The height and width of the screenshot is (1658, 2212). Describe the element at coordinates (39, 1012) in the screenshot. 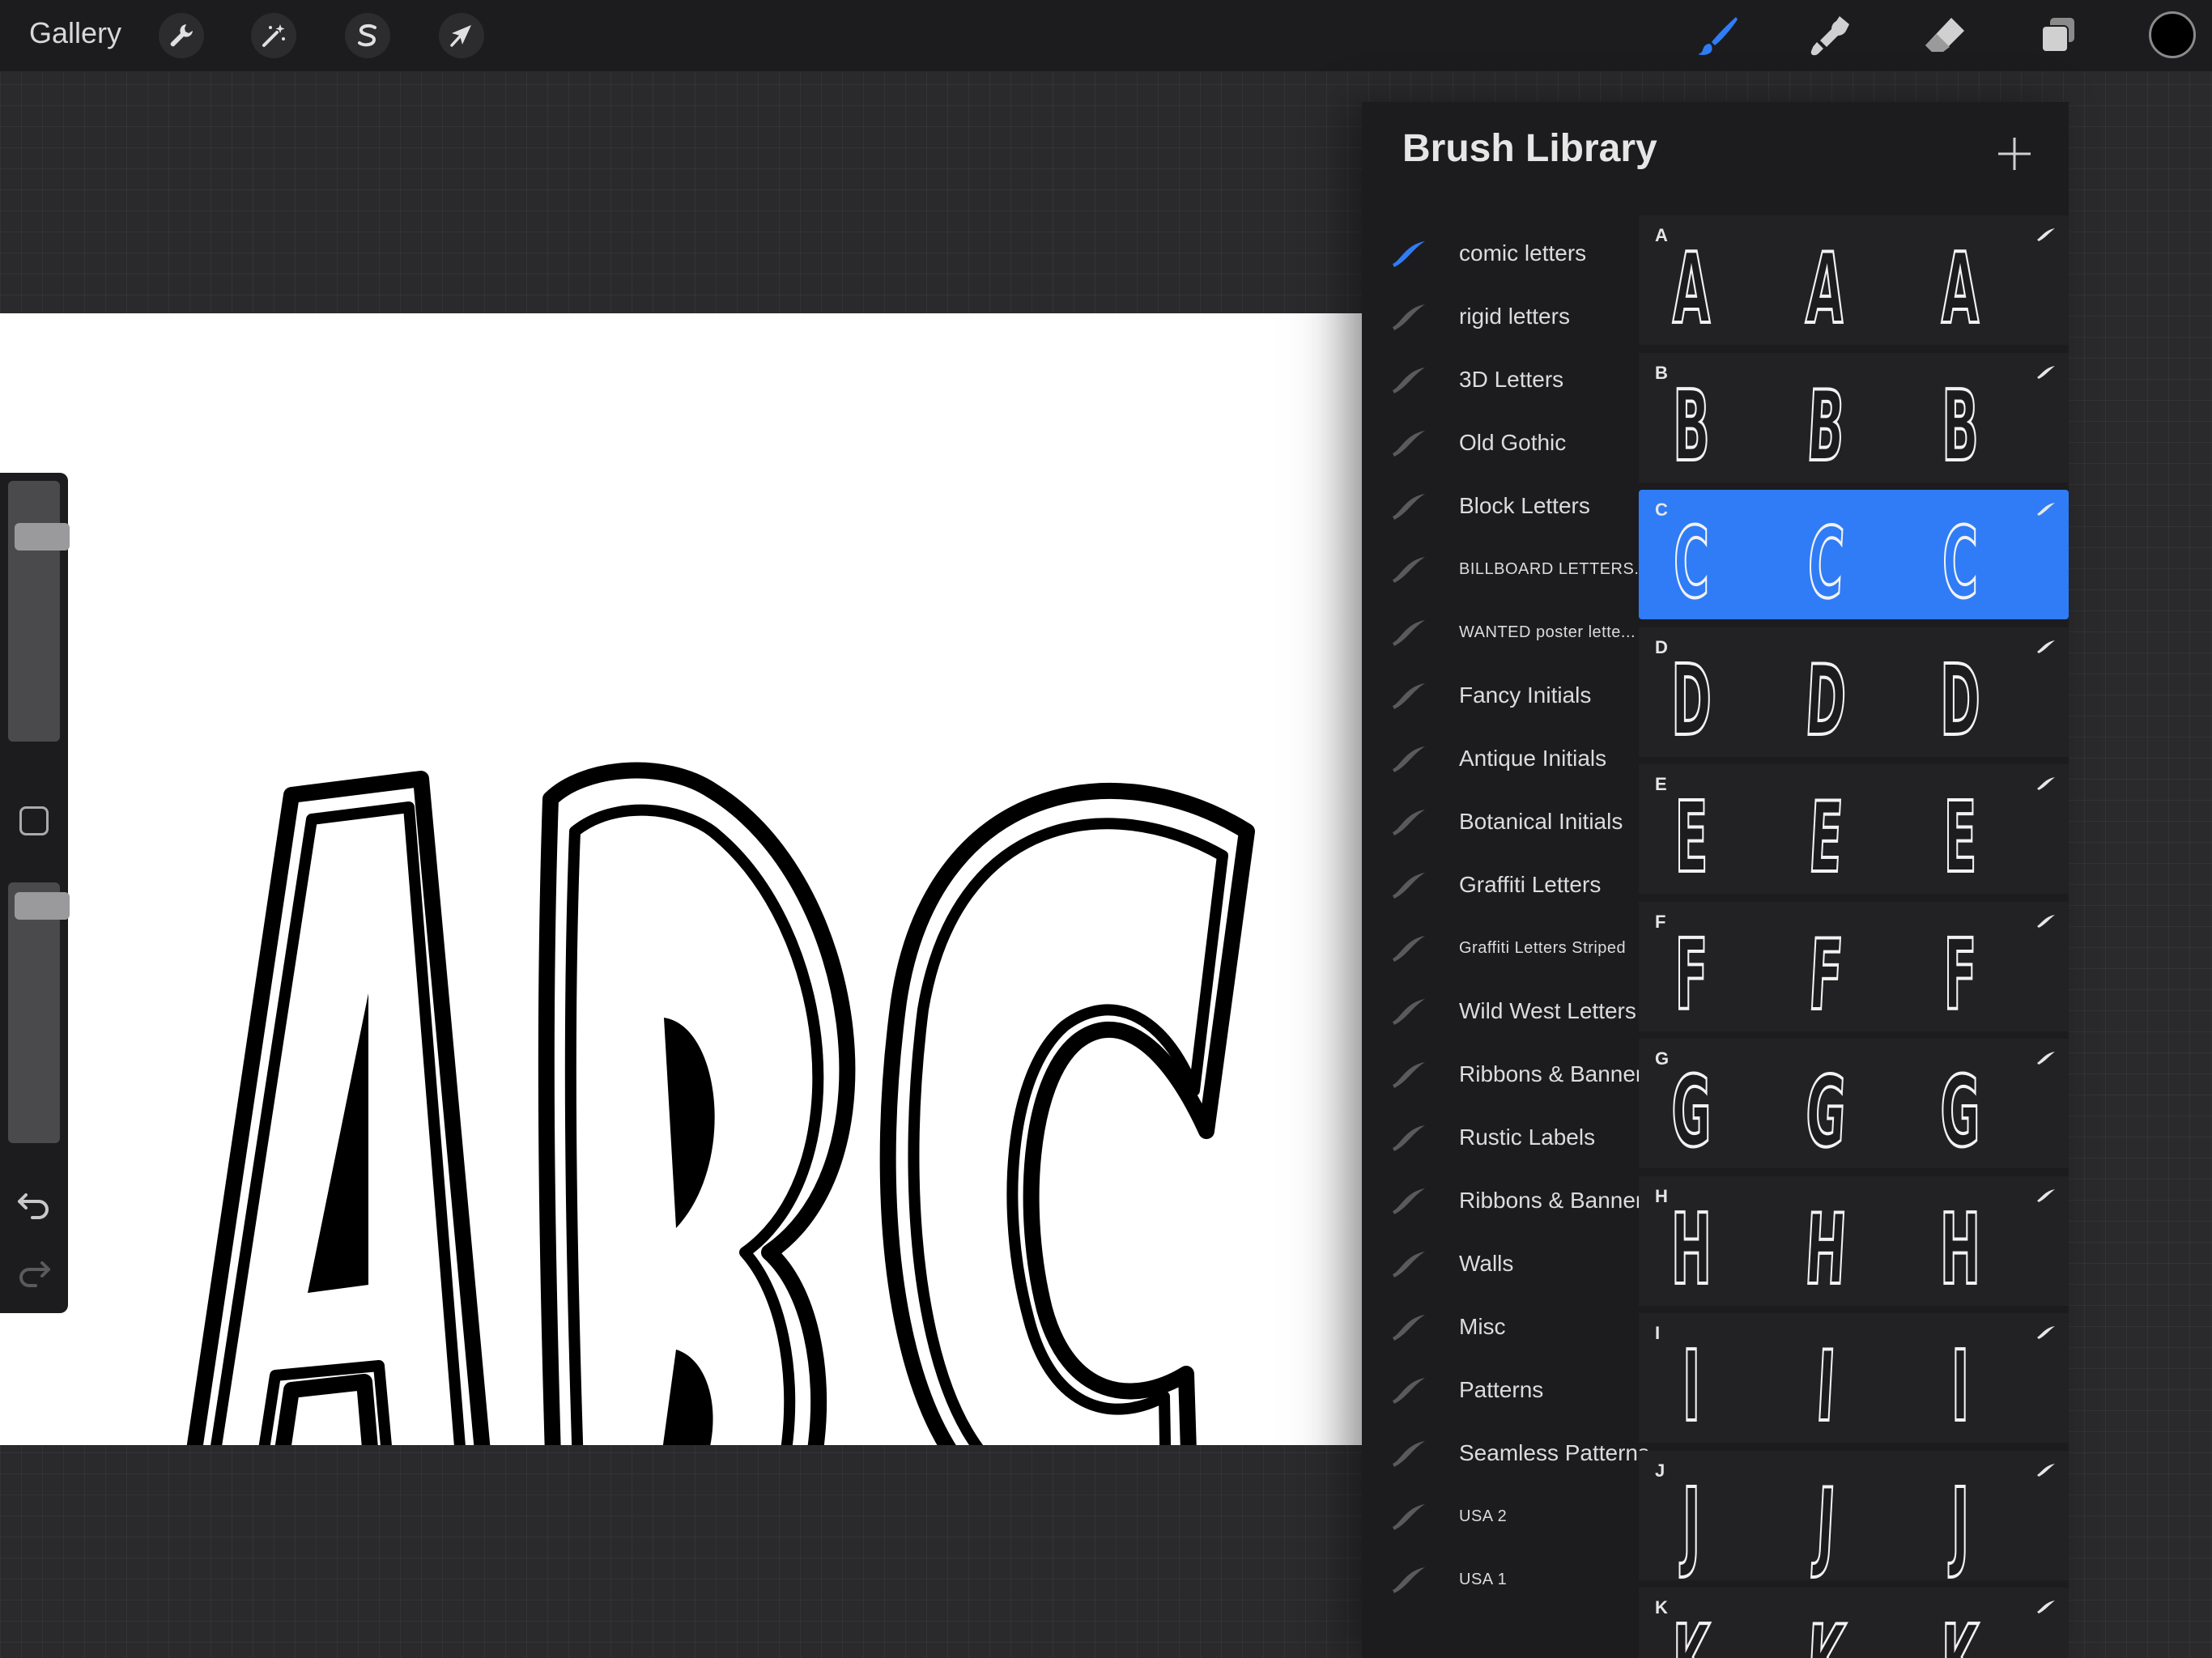

I see `opacity-slider` at that location.